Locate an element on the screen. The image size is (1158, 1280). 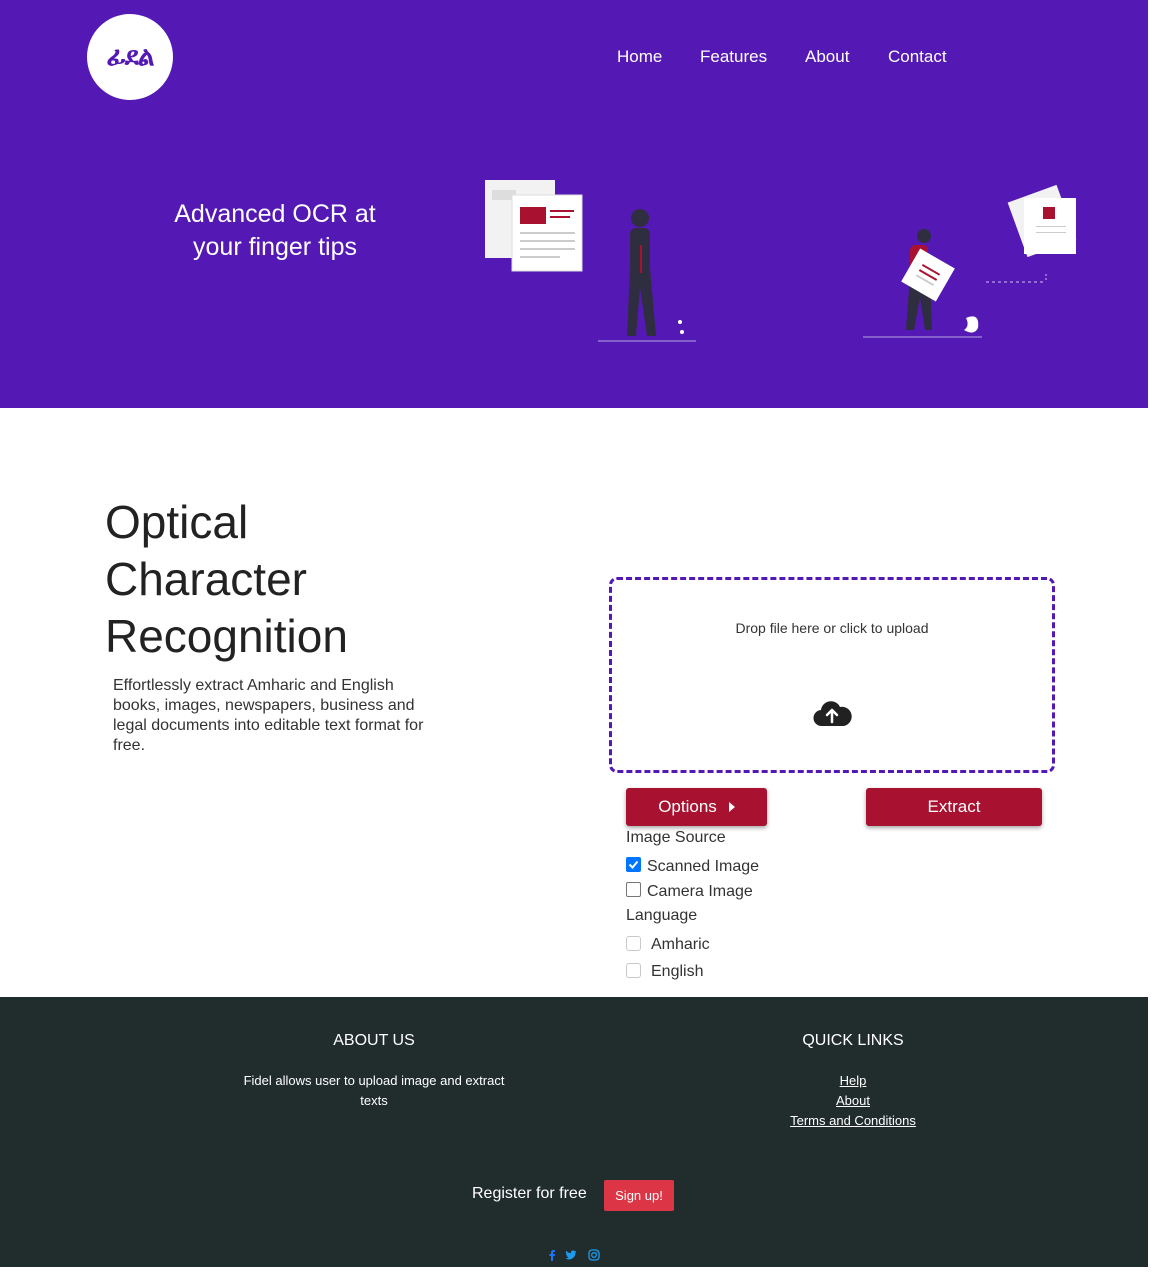
checkmark-icon is located at coordinates (633, 864).